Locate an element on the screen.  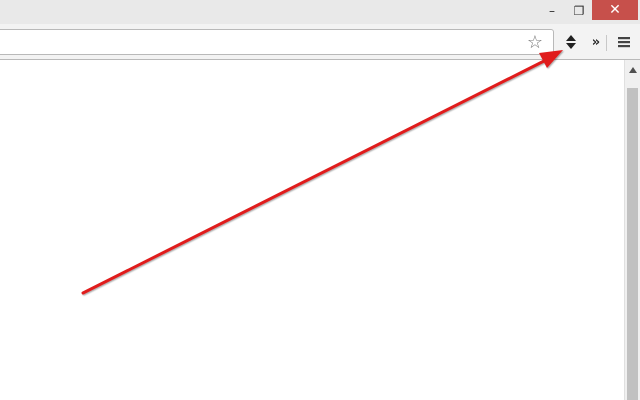
minimize-button: – is located at coordinates (552, 11).